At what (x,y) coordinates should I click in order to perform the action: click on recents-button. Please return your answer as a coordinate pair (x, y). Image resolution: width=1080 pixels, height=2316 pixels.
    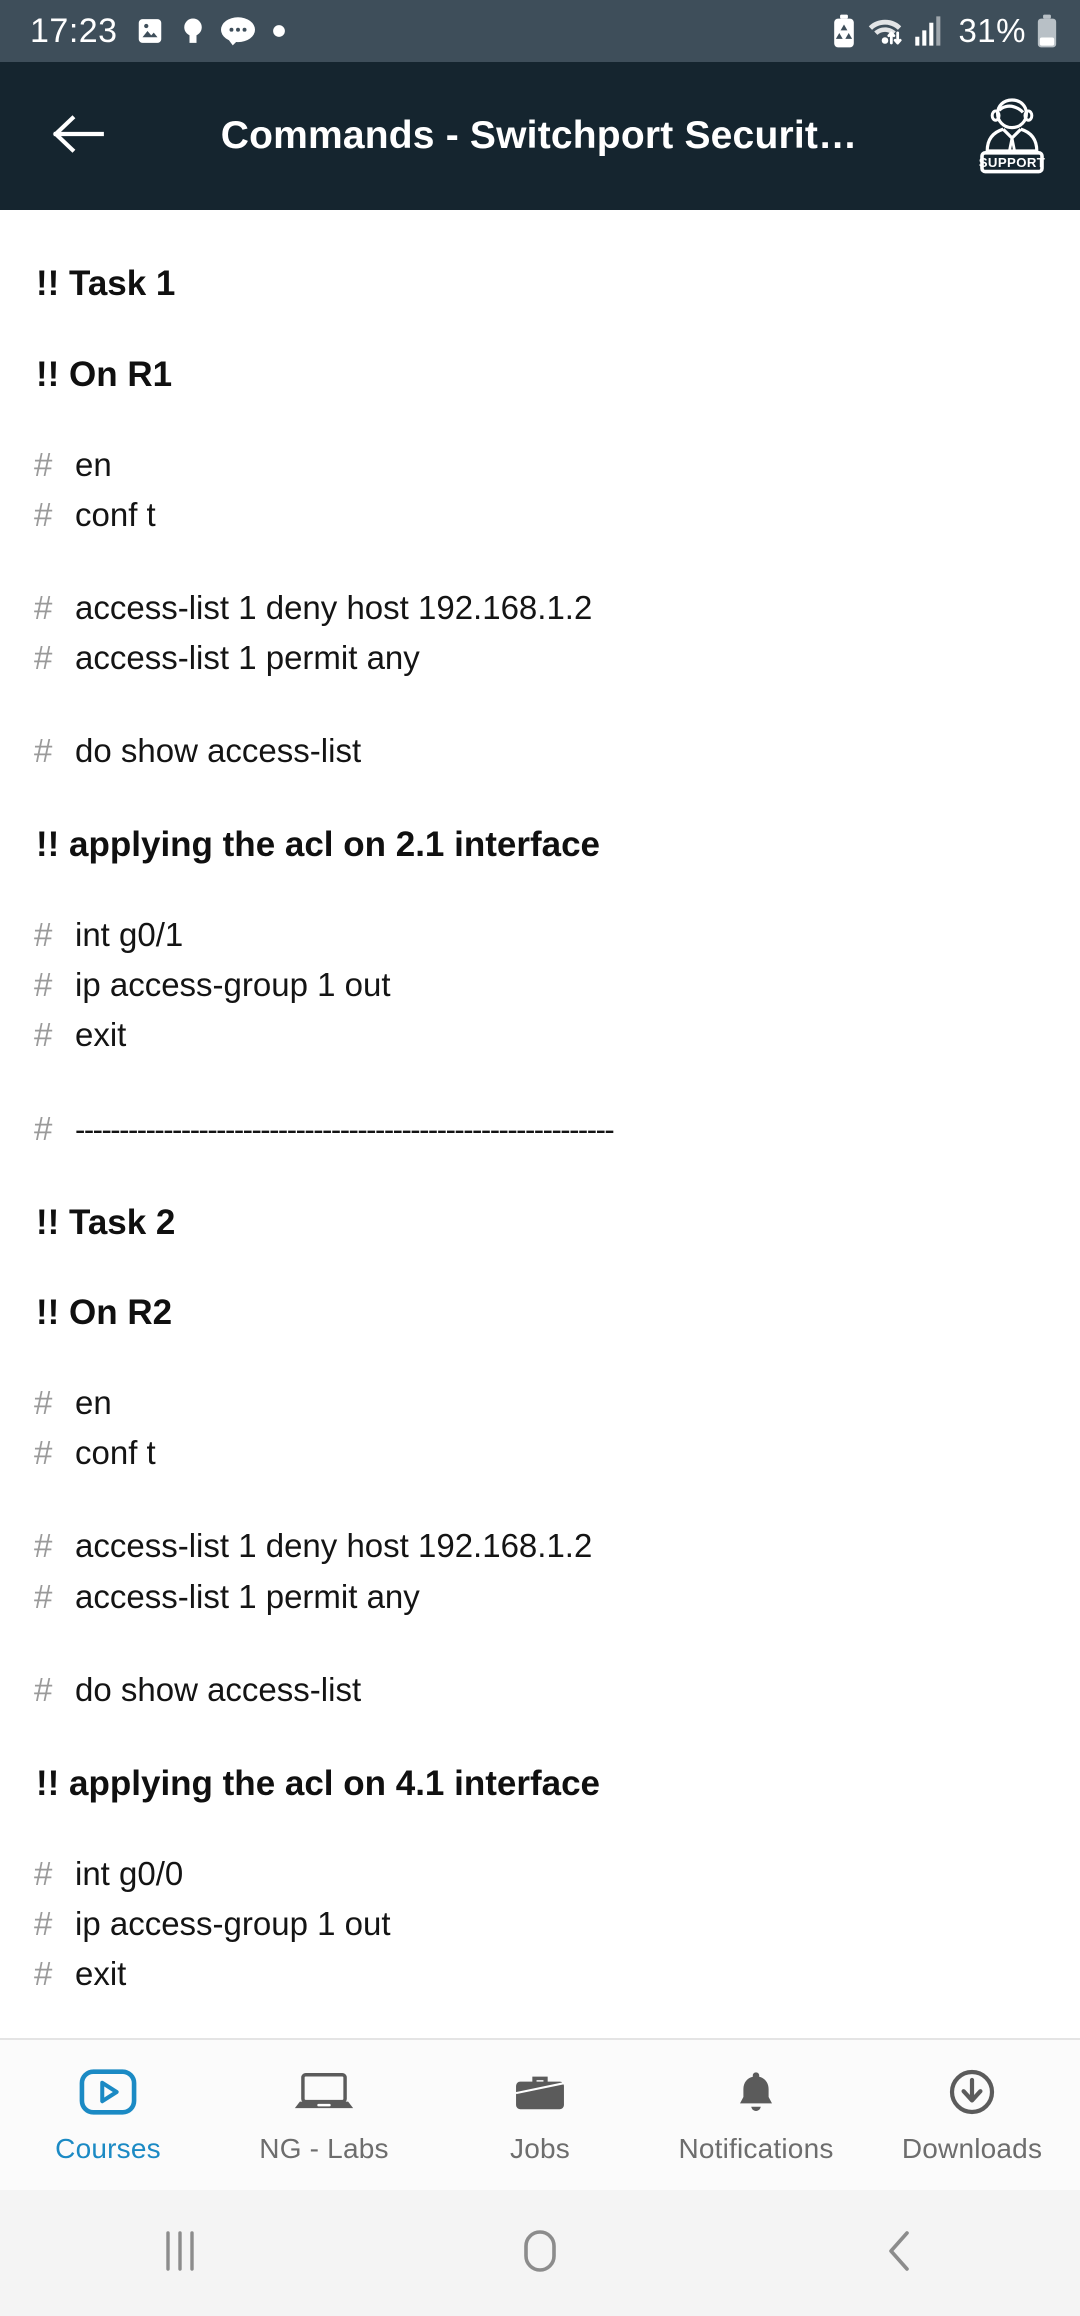
    Looking at the image, I should click on (180, 2253).